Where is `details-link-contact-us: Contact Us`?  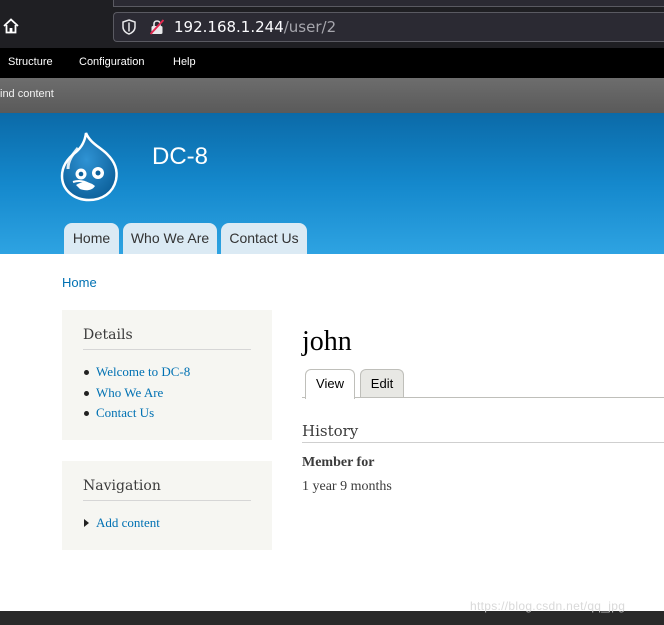 details-link-contact-us: Contact Us is located at coordinates (125, 412).